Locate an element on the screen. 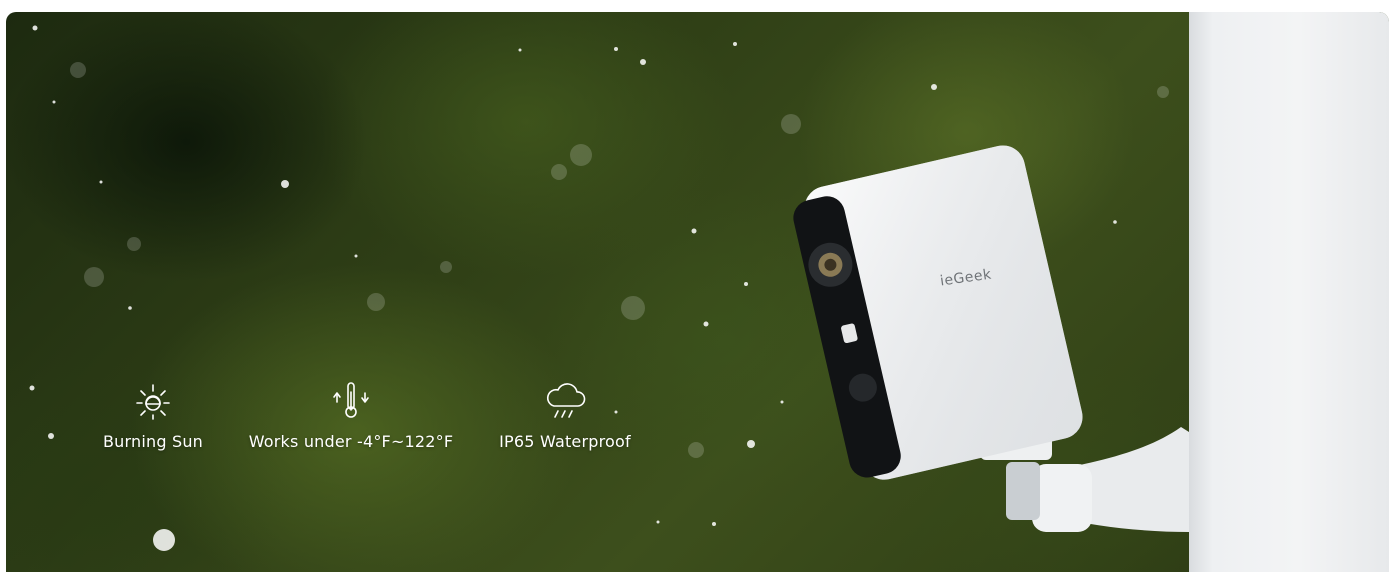 The image size is (1396, 572). feature-label: Burning Sun is located at coordinates (153, 441).